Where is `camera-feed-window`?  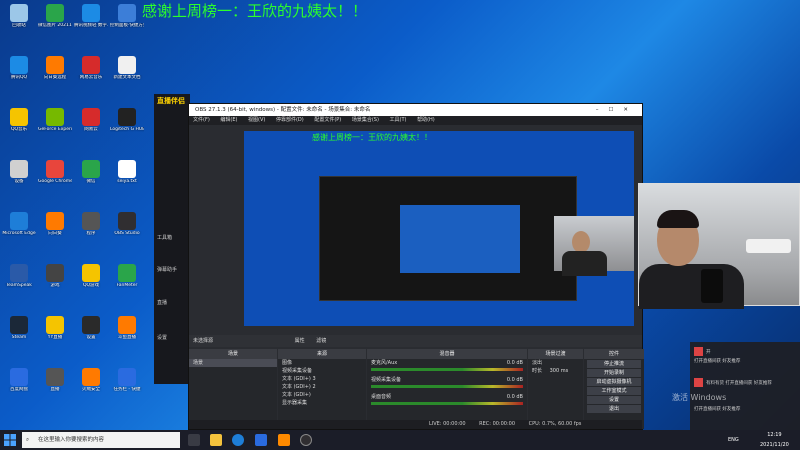
camera-feed-window is located at coordinates (719, 246).